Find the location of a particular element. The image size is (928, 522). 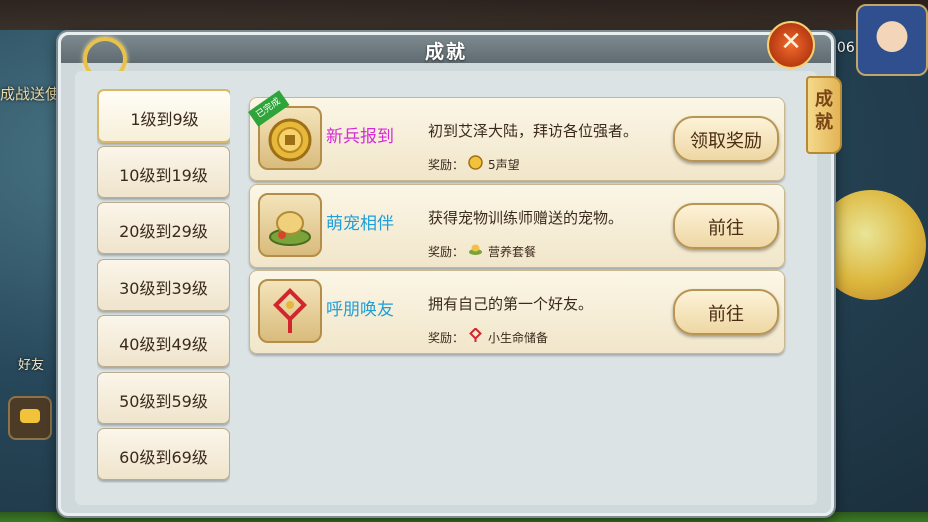

friend-shortcut-label: 好友 is located at coordinates (31, 365).